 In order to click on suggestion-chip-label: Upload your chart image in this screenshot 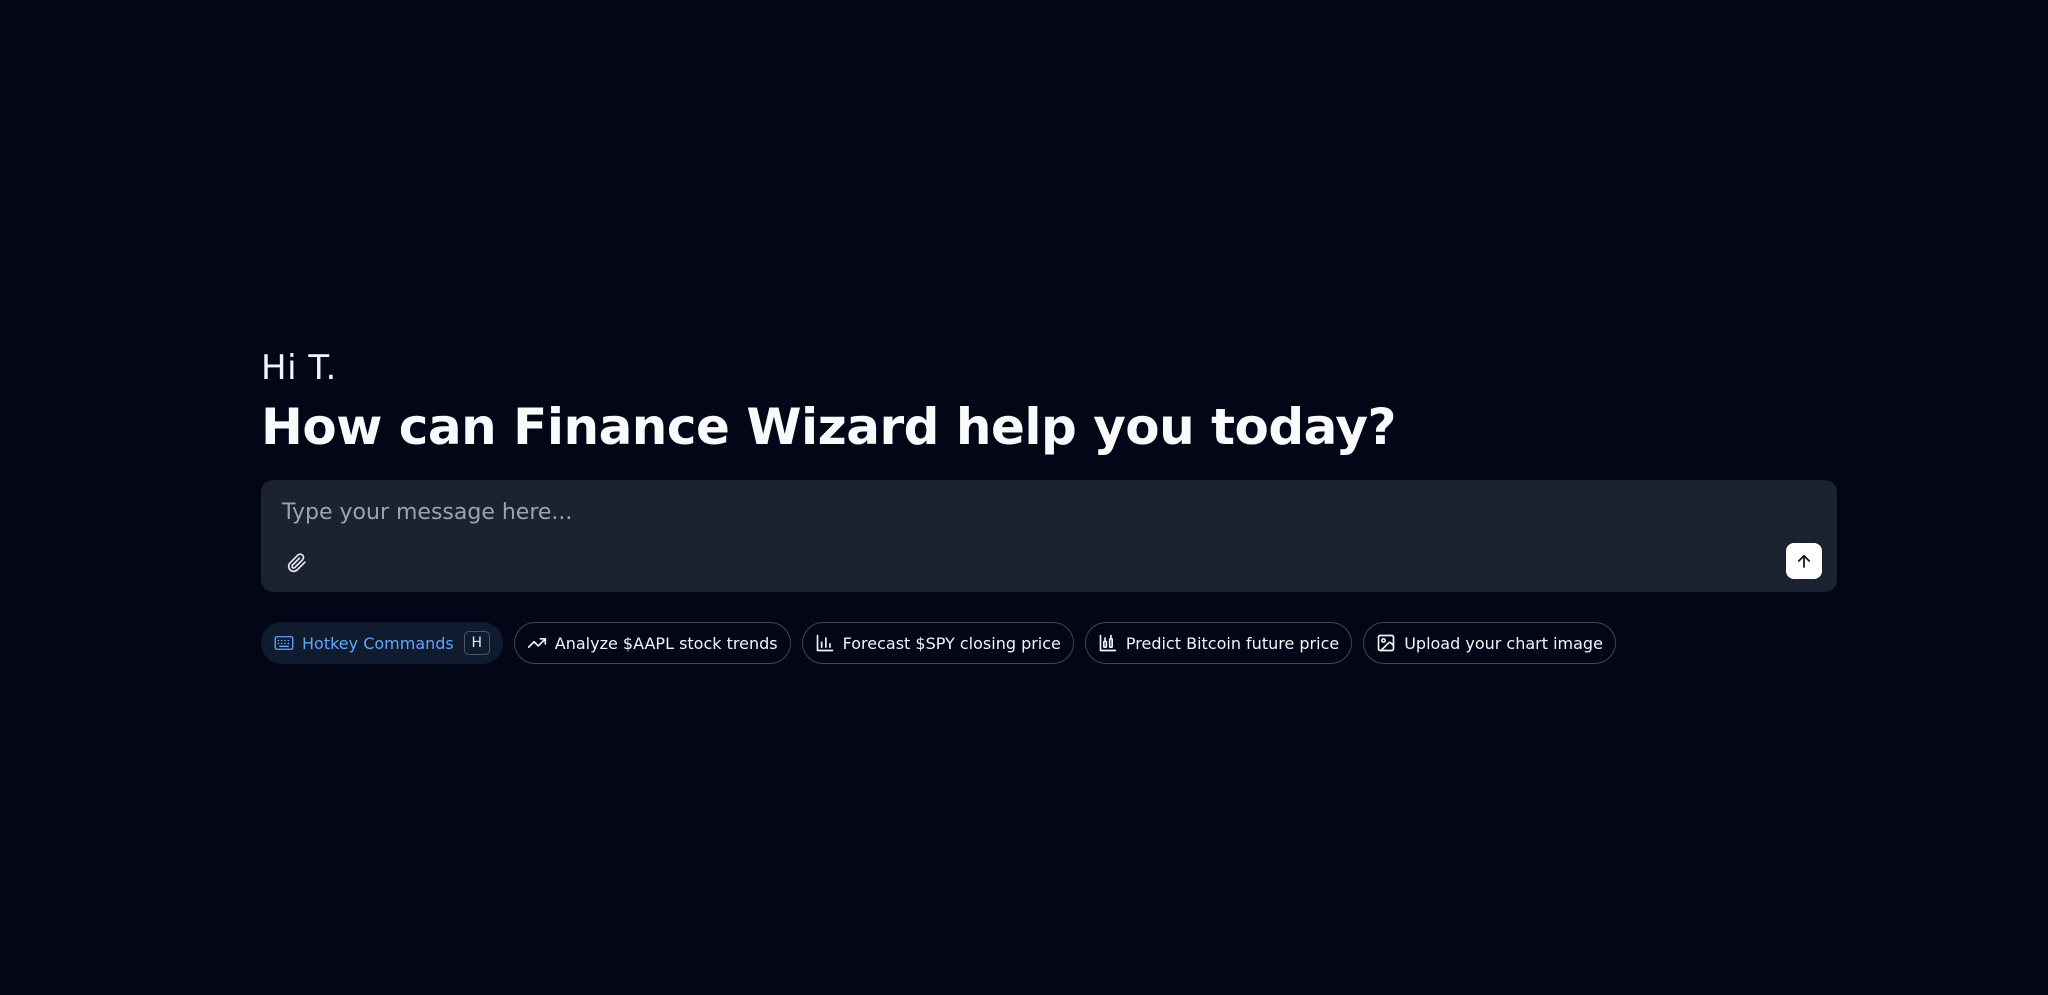, I will do `click(1503, 643)`.